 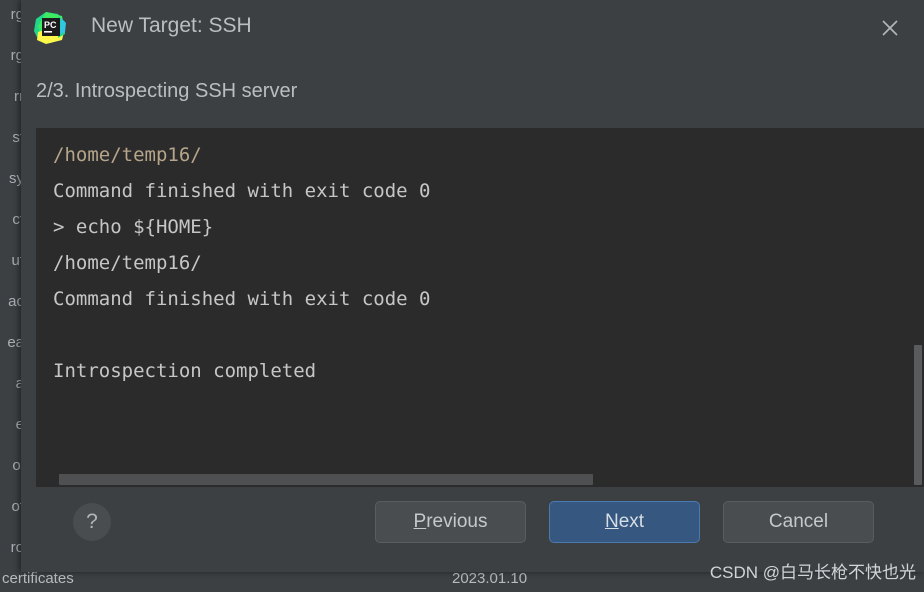 I want to click on background-left-row: a, so click(x=18, y=383).